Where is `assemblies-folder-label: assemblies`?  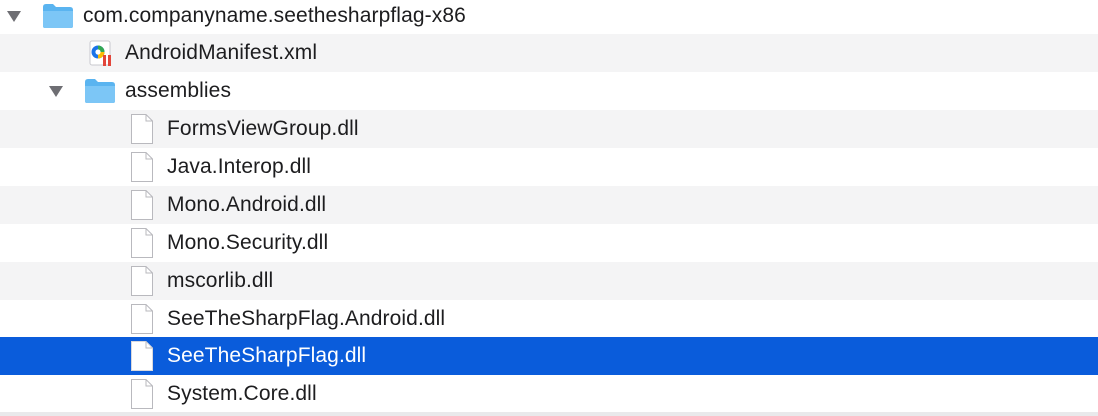
assemblies-folder-label: assemblies is located at coordinates (178, 90).